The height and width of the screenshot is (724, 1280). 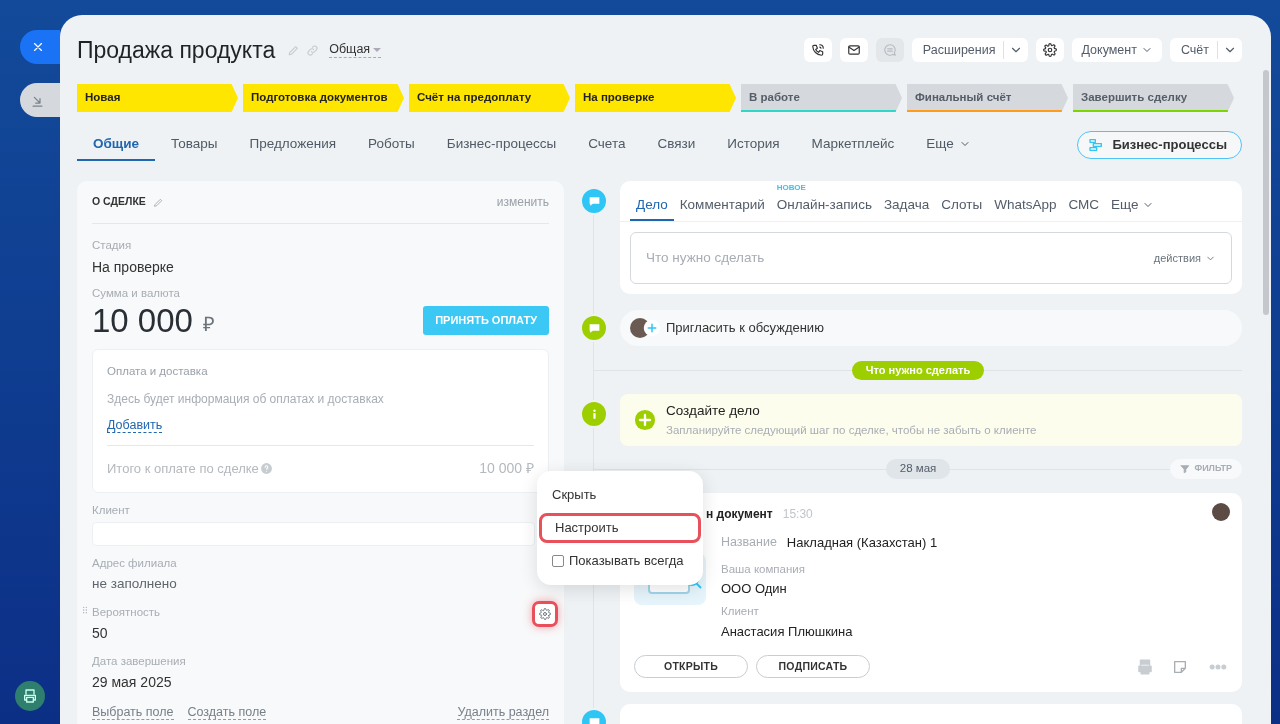 What do you see at coordinates (620, 495) in the screenshot?
I see `menu-item: Скрыть` at bounding box center [620, 495].